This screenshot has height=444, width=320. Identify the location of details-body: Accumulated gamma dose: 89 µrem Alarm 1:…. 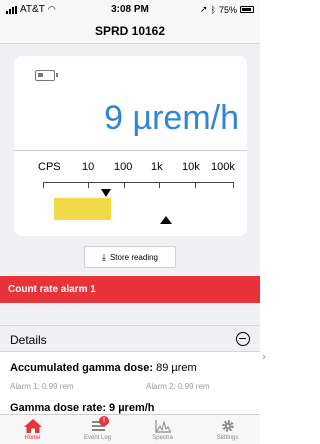
(130, 384).